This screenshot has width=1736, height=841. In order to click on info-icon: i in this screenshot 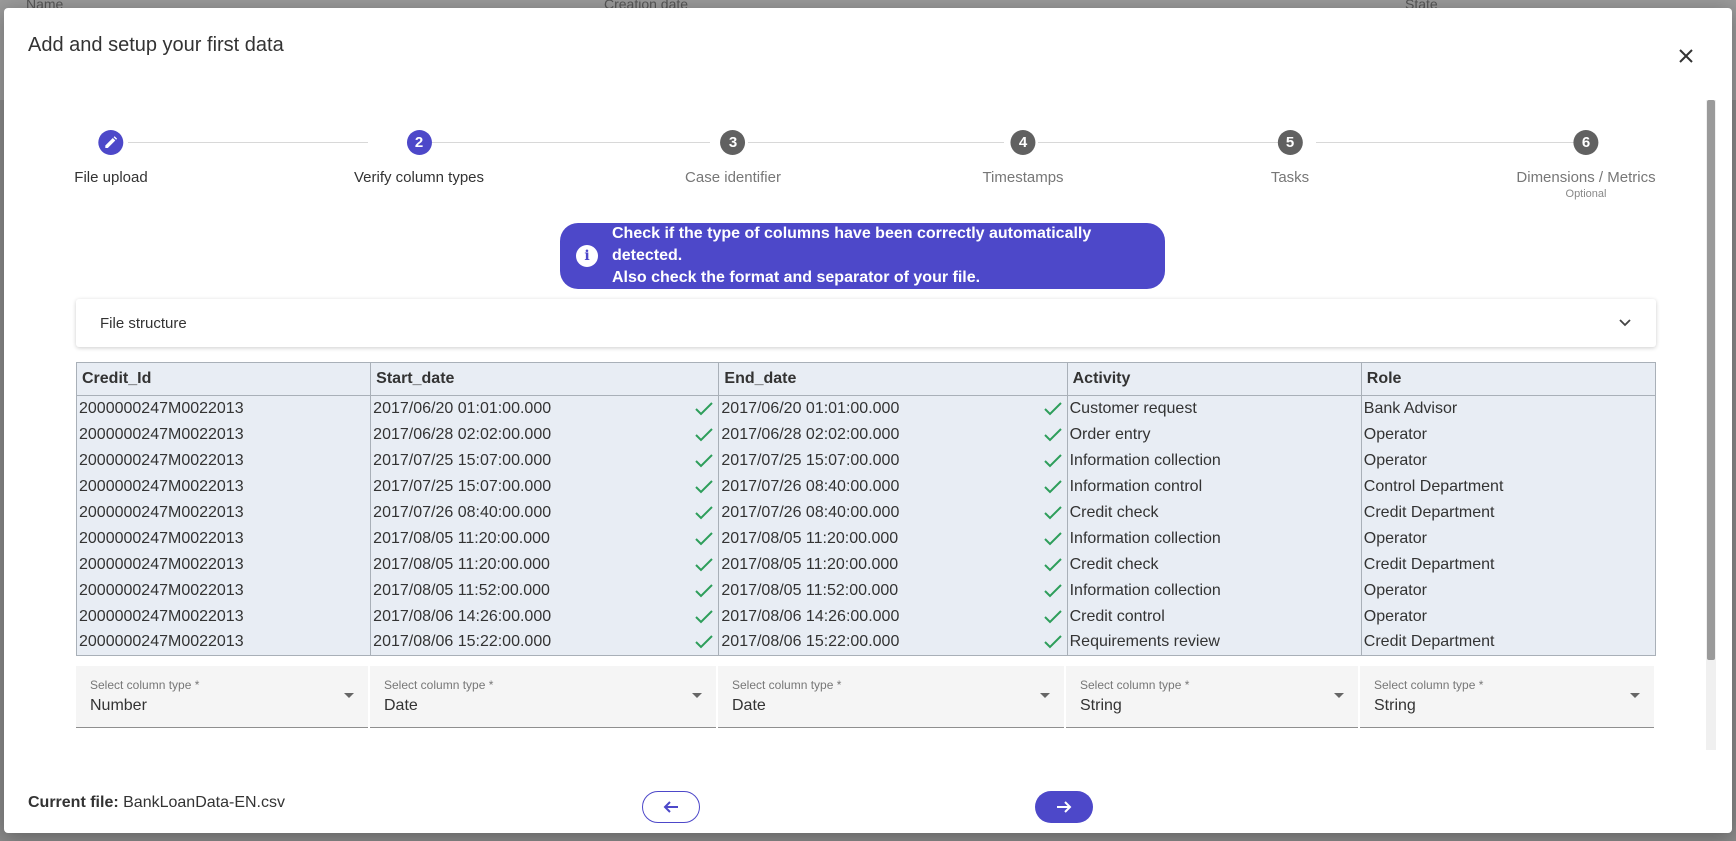, I will do `click(587, 256)`.